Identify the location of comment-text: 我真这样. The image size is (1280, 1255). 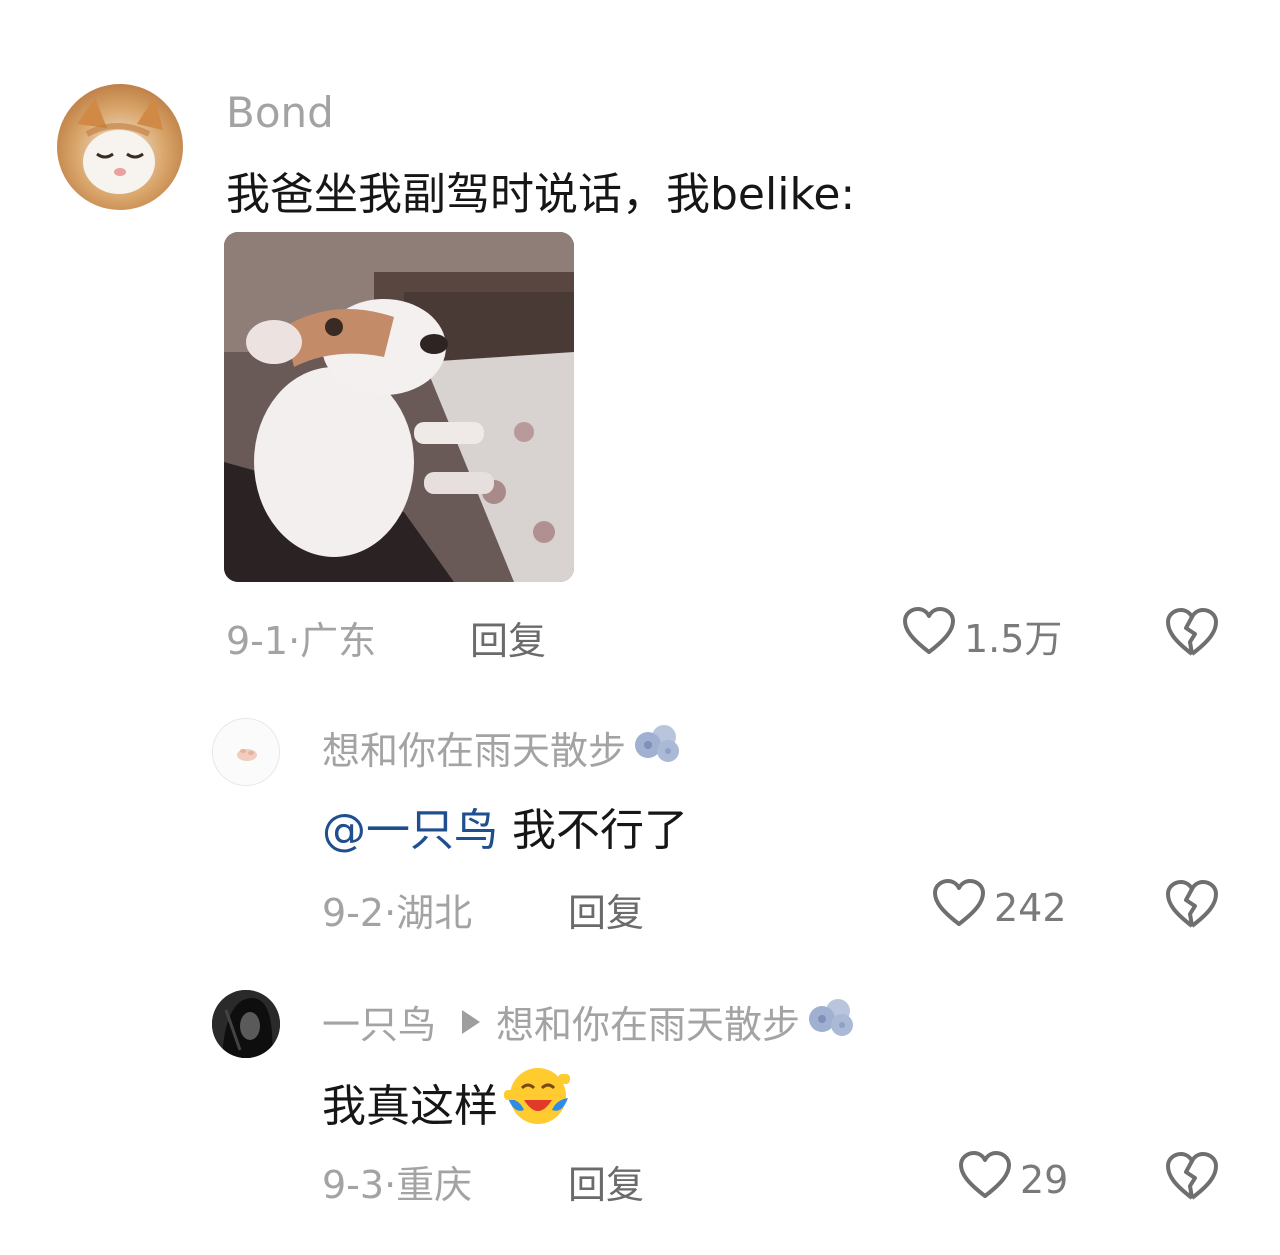
(447, 1101).